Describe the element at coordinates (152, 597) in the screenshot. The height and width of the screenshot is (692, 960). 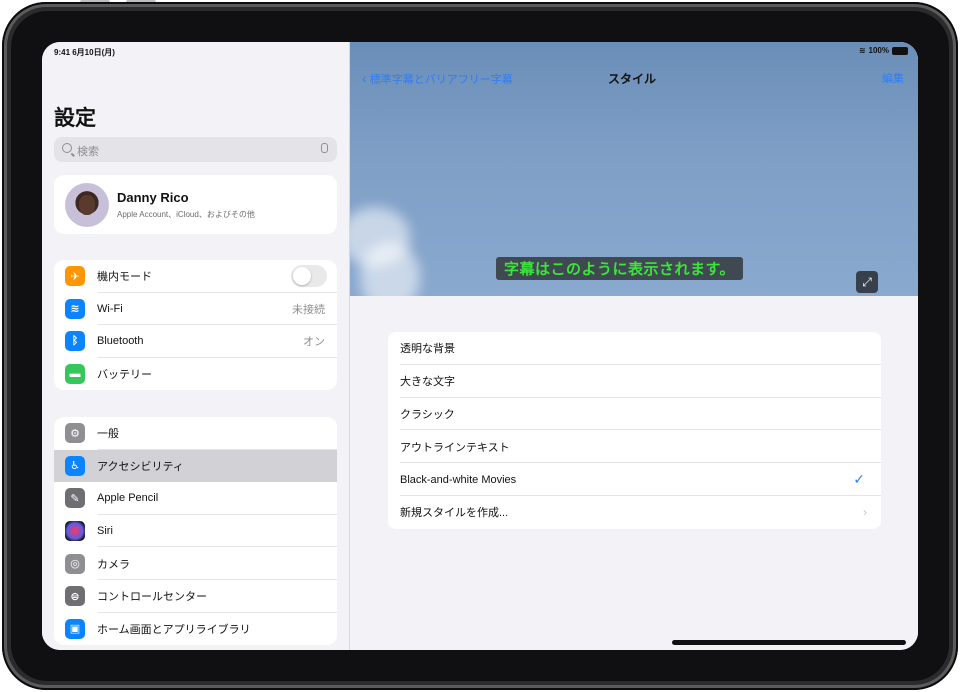
I see `sidebar-item-label: コントロールセンター` at that location.